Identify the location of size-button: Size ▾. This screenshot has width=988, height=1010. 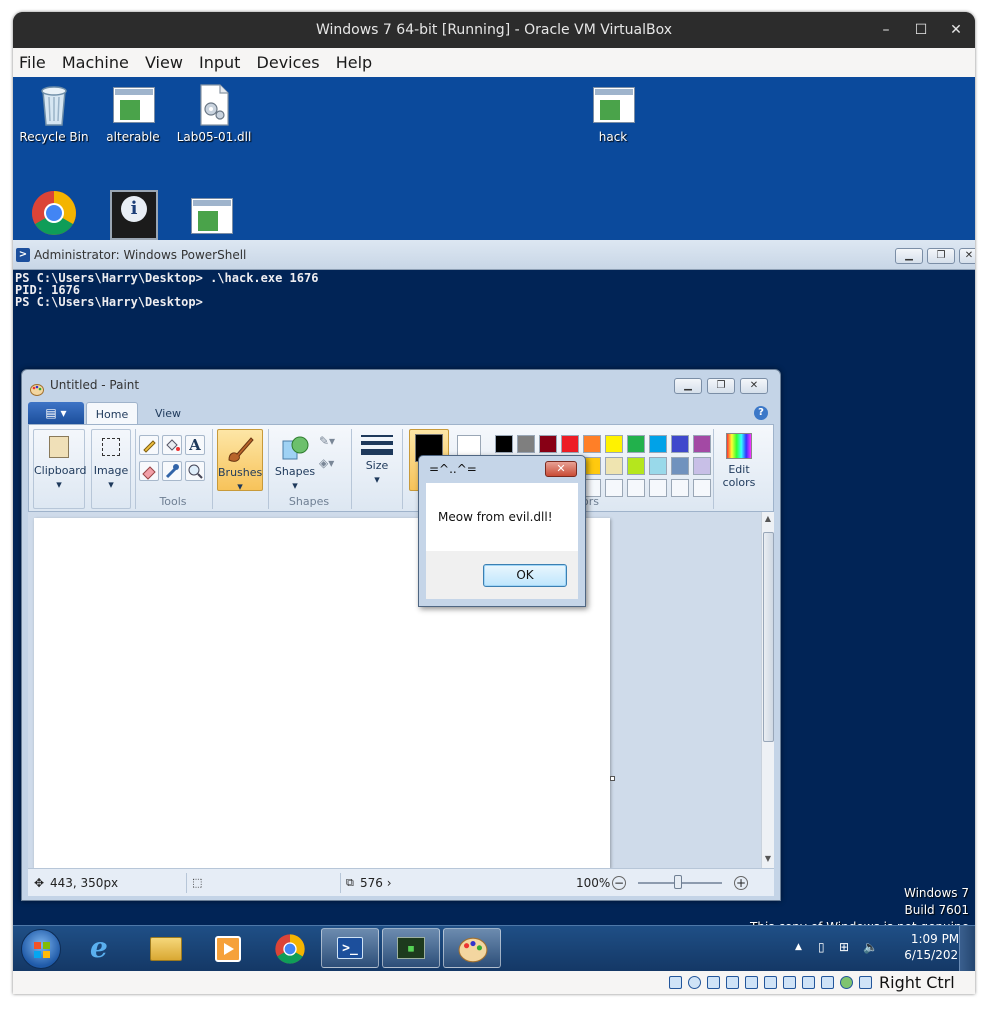
(377, 460).